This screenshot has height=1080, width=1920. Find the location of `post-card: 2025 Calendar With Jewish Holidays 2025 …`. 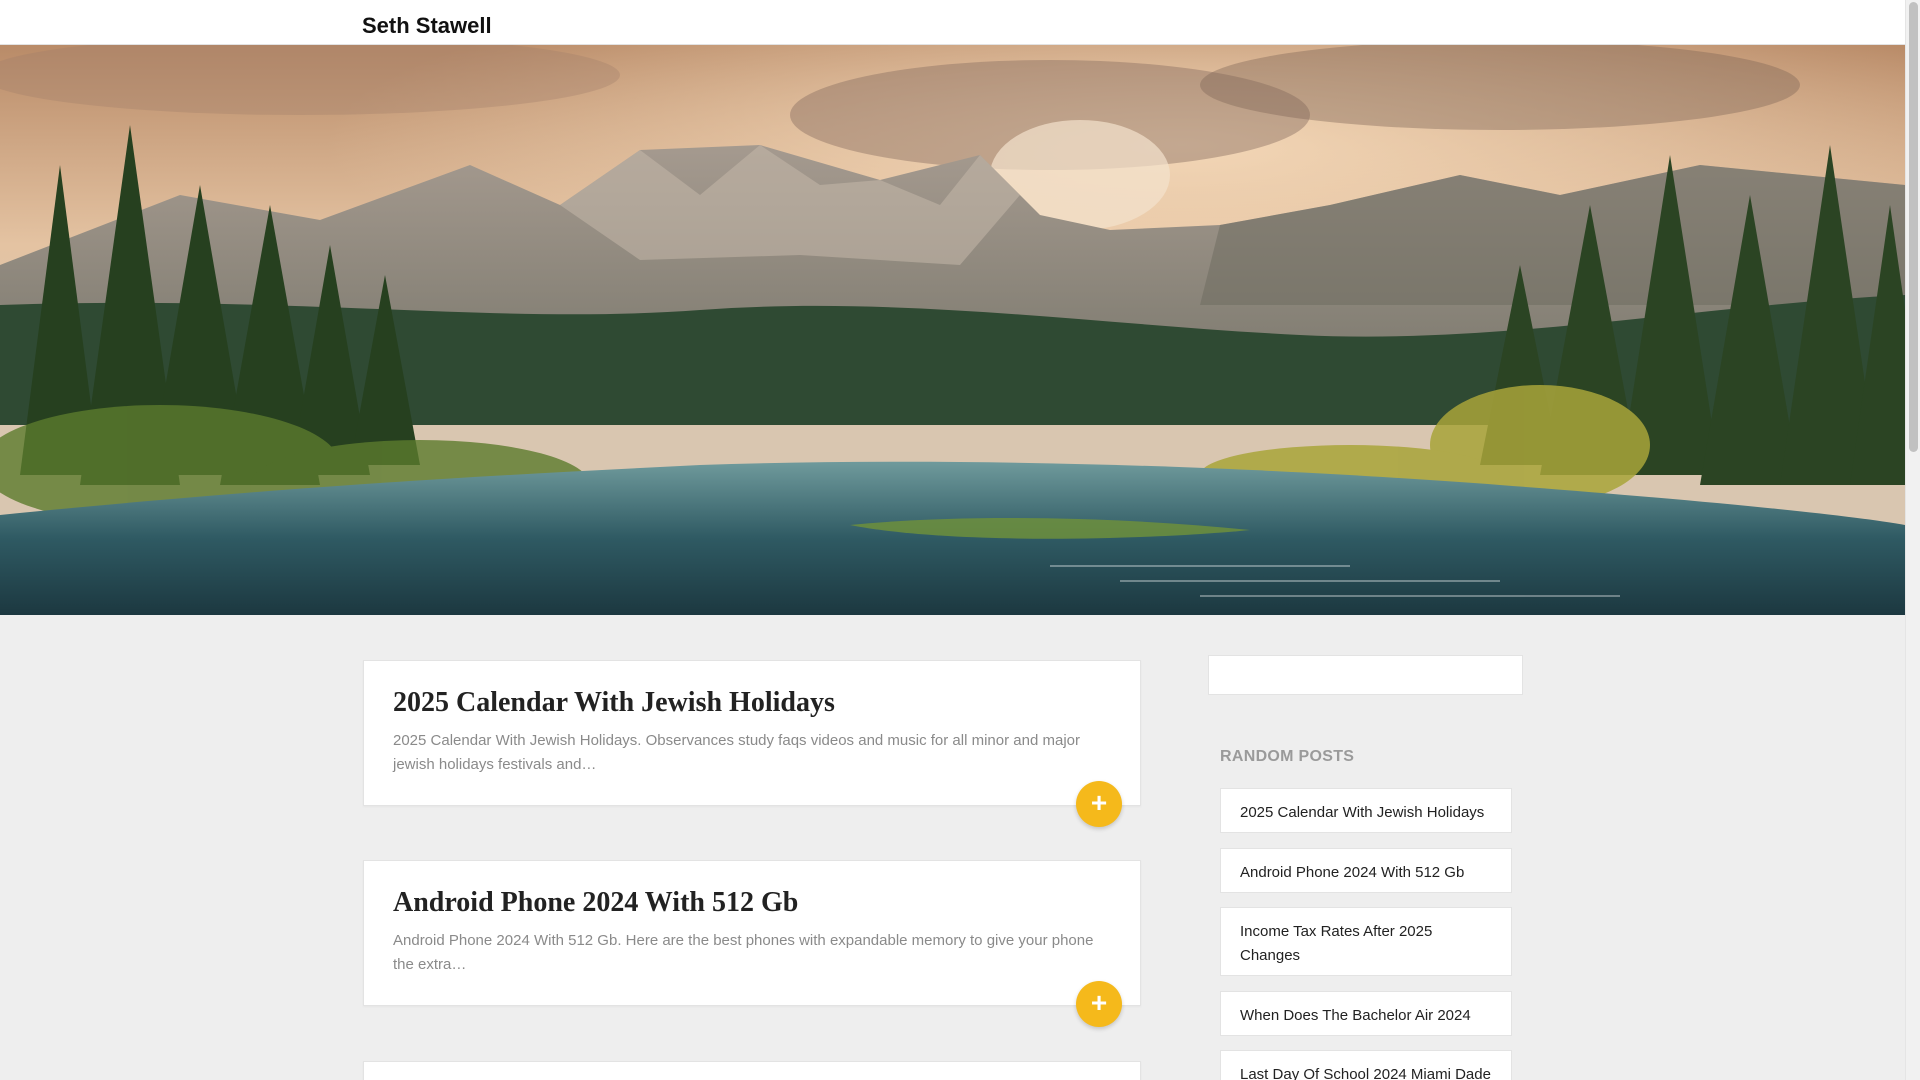

post-card: 2025 Calendar With Jewish Holidays 2025 … is located at coordinates (752, 743).